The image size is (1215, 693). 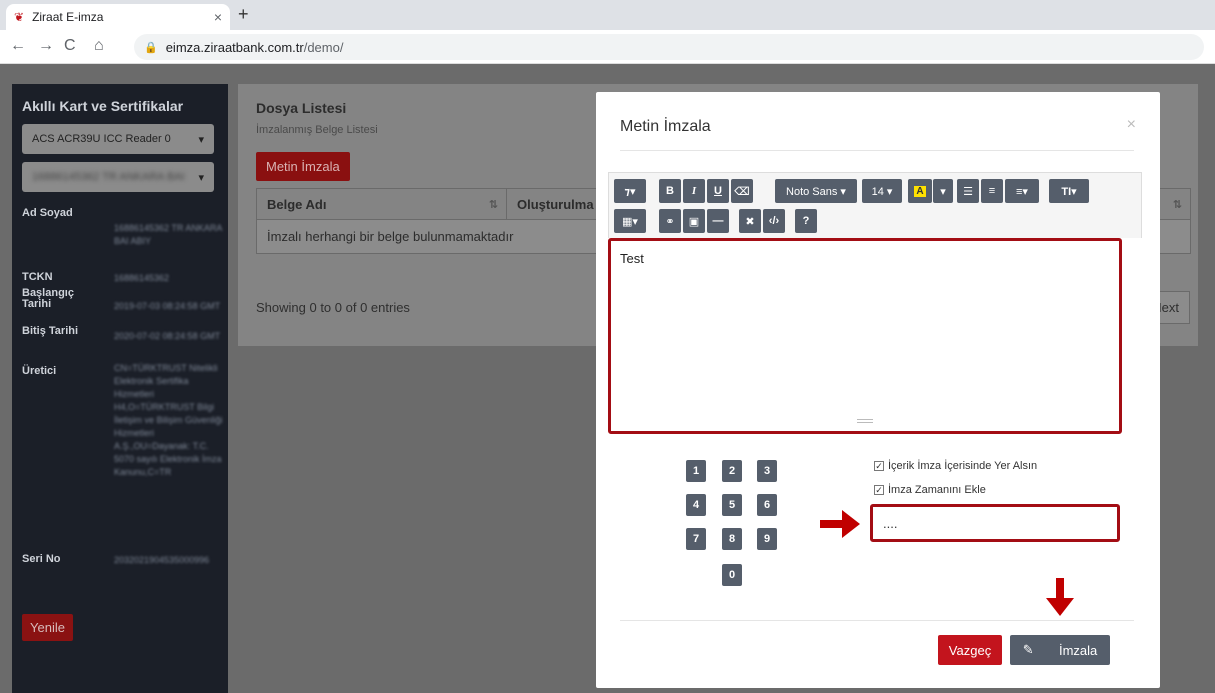 What do you see at coordinates (742, 191) in the screenshot?
I see `eraser-icon: ⌫` at bounding box center [742, 191].